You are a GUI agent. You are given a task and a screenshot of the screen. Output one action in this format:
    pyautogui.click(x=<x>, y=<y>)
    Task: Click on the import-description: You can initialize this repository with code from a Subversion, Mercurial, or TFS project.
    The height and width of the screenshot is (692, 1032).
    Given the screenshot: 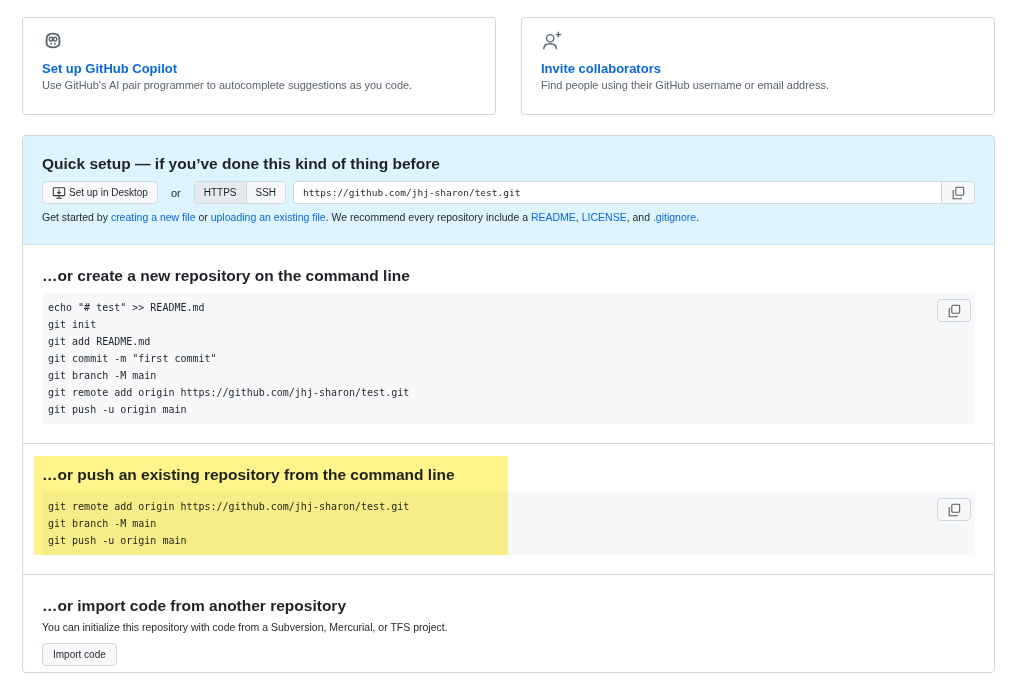 What is the action you would take?
    pyautogui.click(x=245, y=627)
    